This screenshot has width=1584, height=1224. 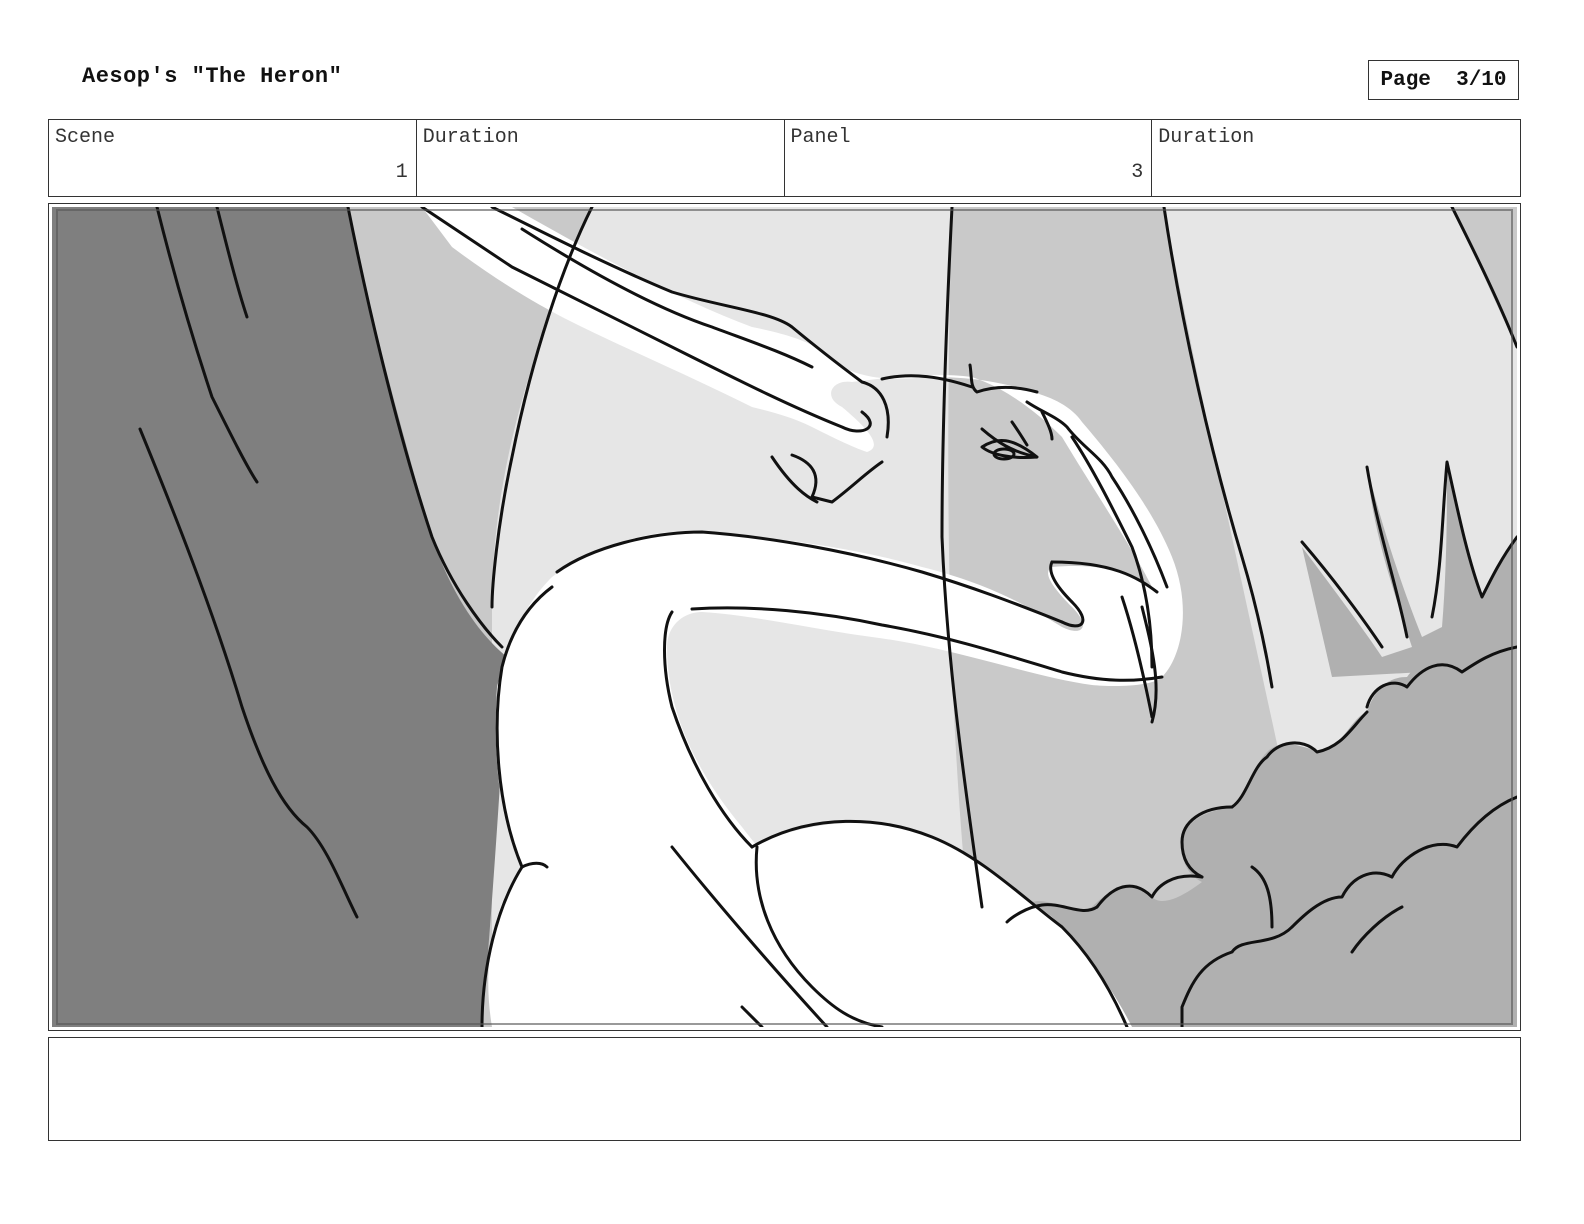 I want to click on panel-cell: Panel 3, so click(x=969, y=158).